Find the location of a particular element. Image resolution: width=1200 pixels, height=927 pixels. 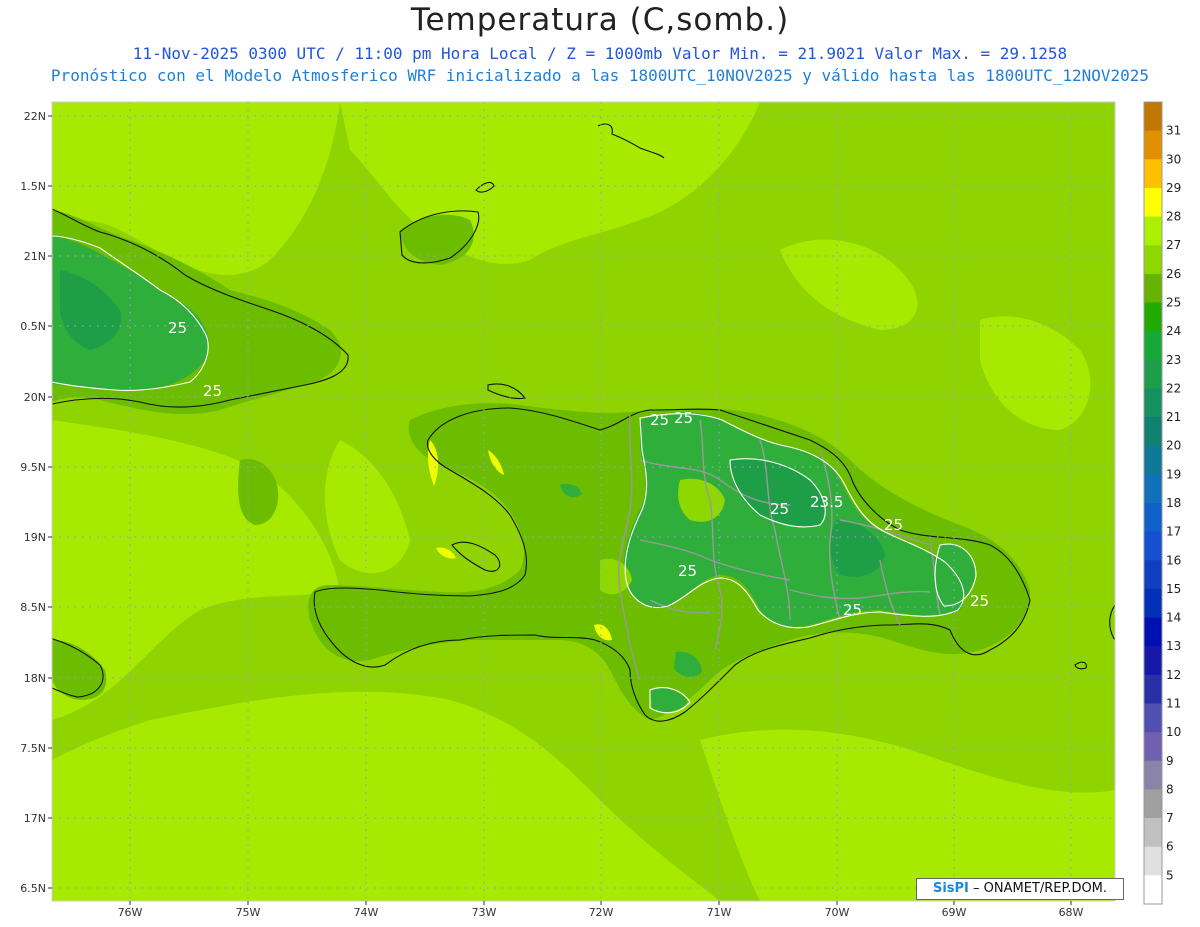

longitude-axis: 76W 75W 74W 73W 72W 71W 70W 69W 68W is located at coordinates (601, 910).